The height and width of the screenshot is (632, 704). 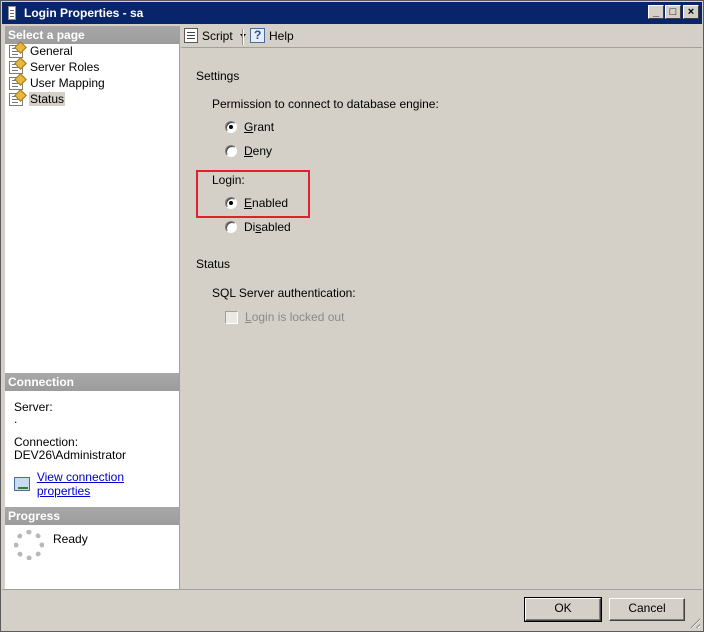 I want to click on view-connection-properties-label: View connection properties, so click(x=80, y=484).